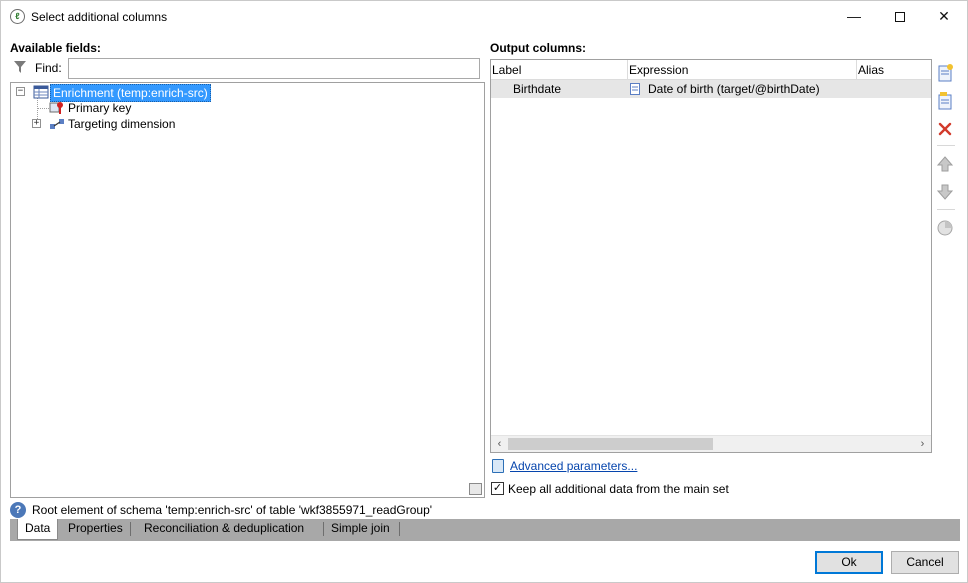 The height and width of the screenshot is (583, 968). I want to click on tab-reconciliation: Reconciliation & deduplication, so click(224, 529).